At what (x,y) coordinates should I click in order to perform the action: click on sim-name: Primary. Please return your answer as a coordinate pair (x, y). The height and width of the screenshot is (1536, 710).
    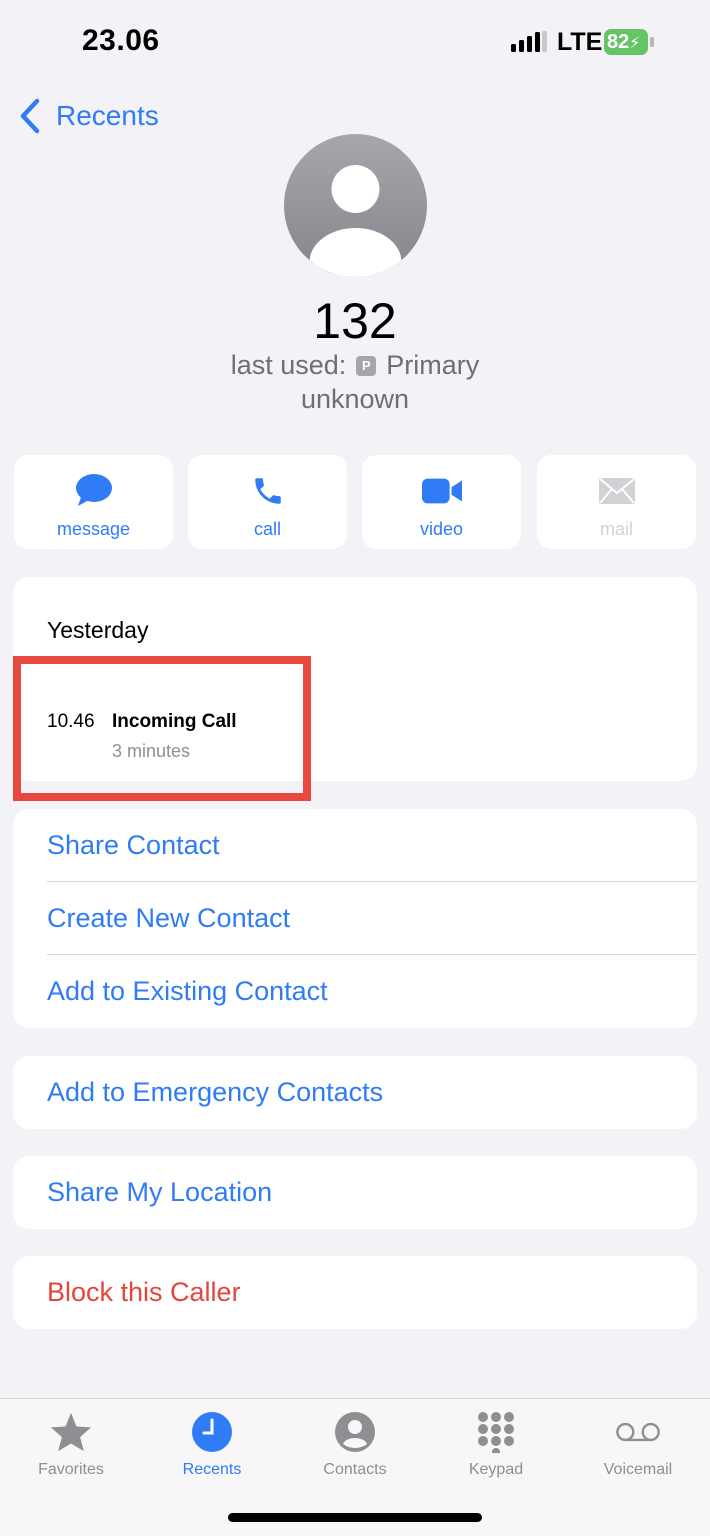
    Looking at the image, I should click on (433, 365).